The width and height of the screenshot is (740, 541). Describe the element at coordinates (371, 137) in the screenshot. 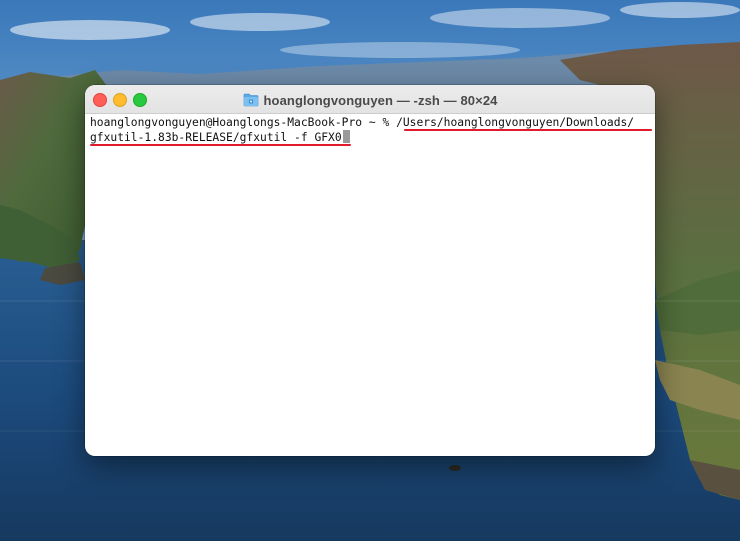

I see `terminal-line-2: gfxutil-1.83b-RELEASE/gfxutil -f GFX0` at that location.